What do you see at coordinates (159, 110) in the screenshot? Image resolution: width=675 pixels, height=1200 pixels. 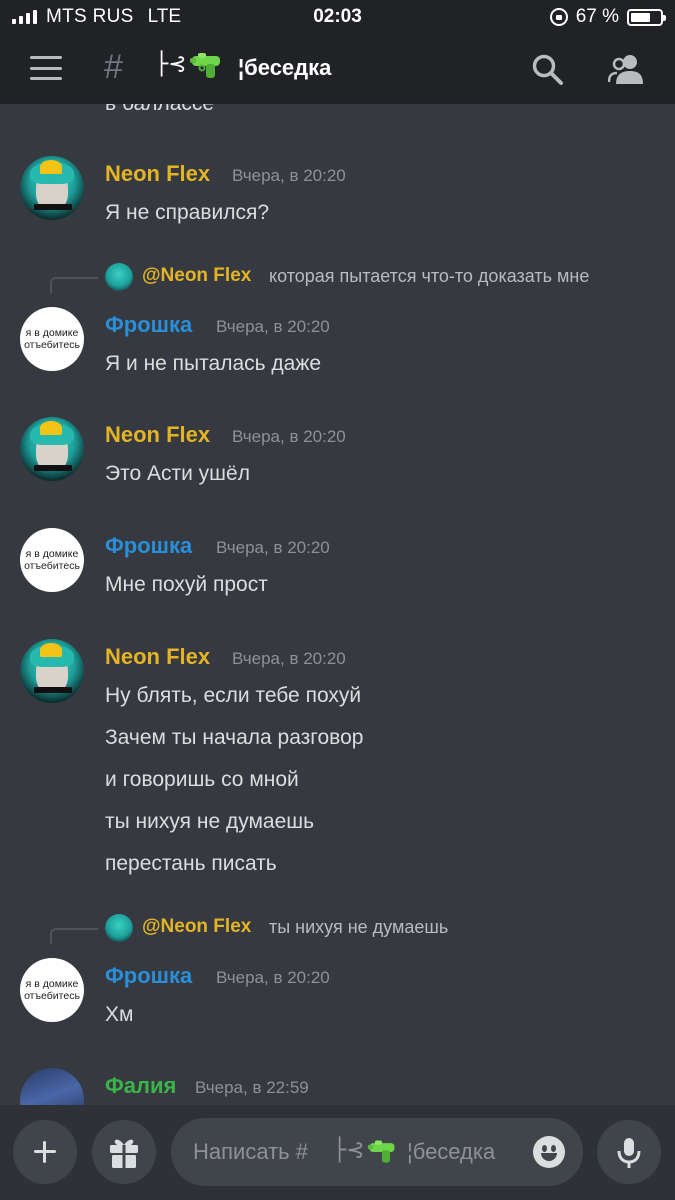 I see `message-text: в баллассе` at bounding box center [159, 110].